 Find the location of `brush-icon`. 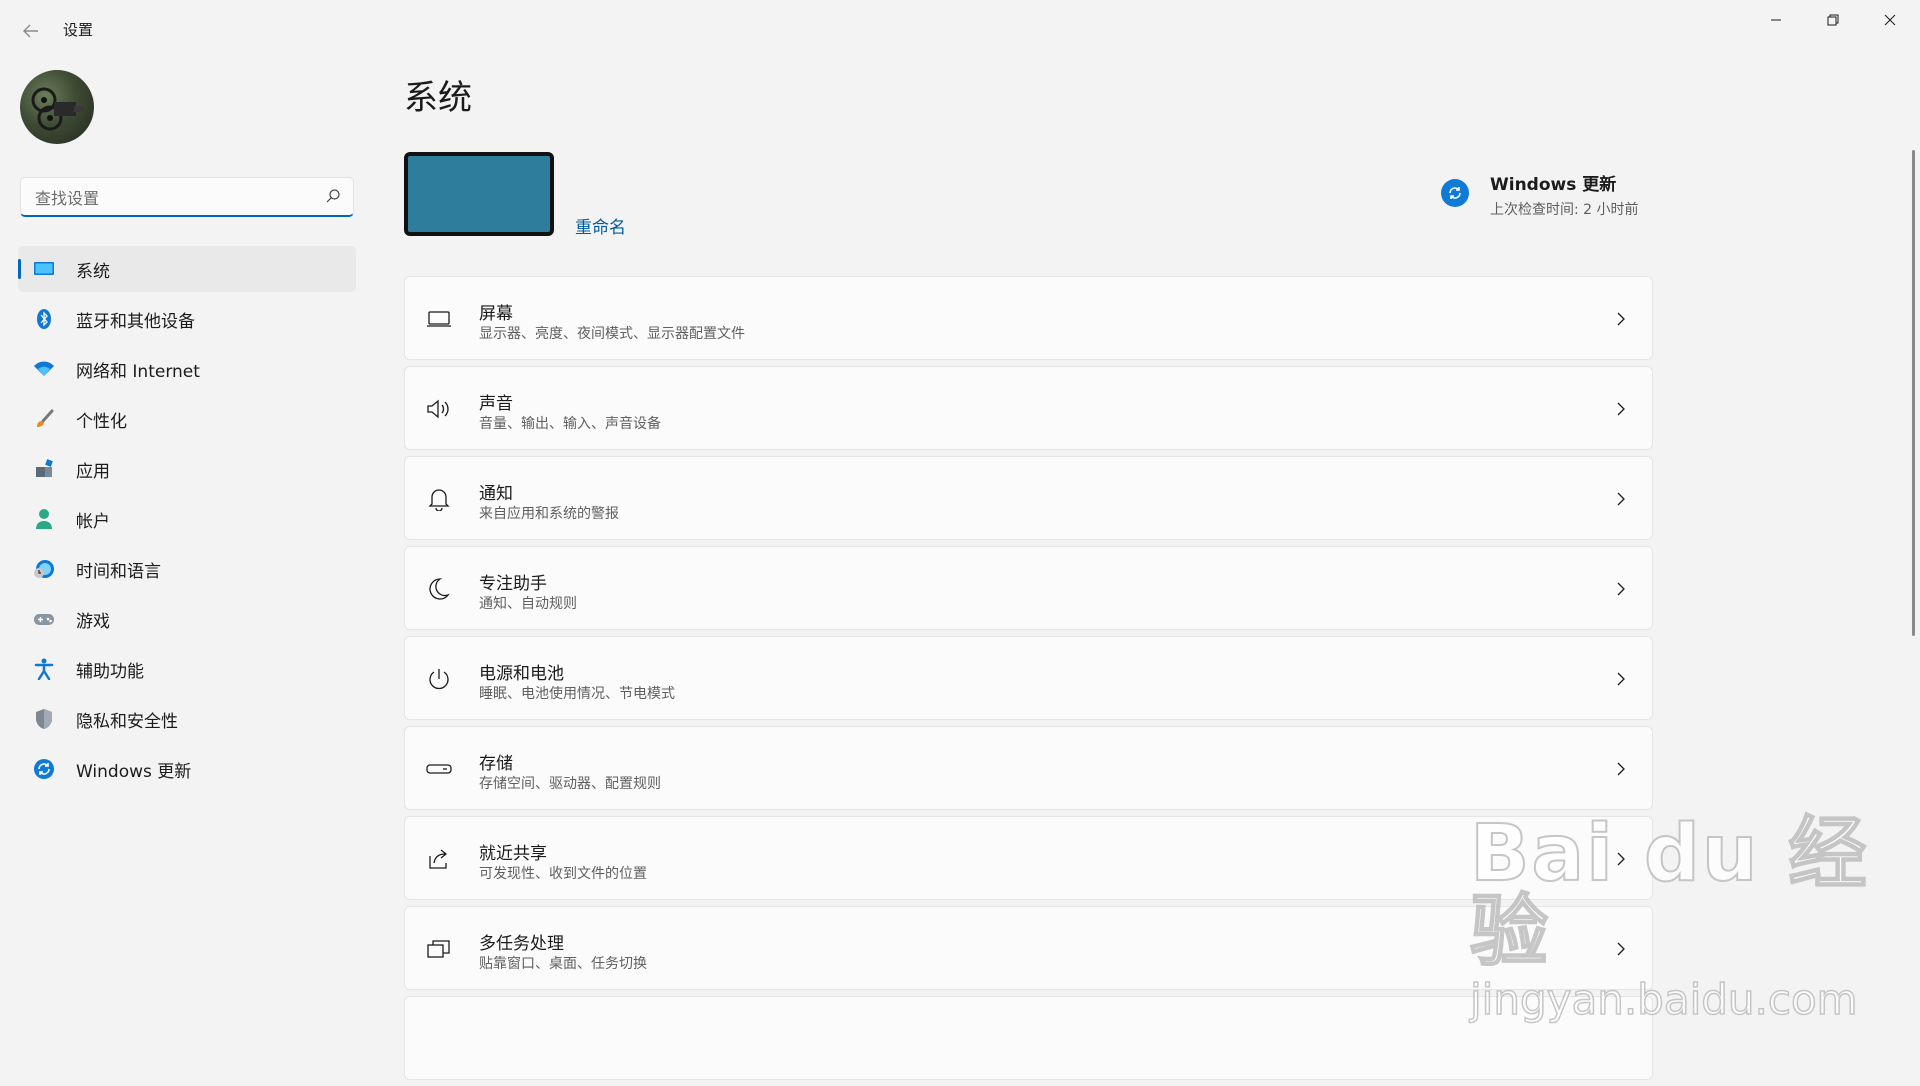

brush-icon is located at coordinates (44, 419).